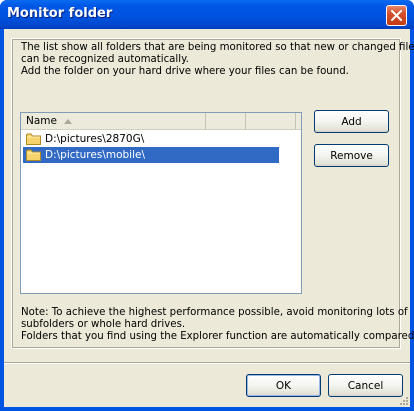  What do you see at coordinates (403, 400) in the screenshot?
I see `resize-grip-icon` at bounding box center [403, 400].